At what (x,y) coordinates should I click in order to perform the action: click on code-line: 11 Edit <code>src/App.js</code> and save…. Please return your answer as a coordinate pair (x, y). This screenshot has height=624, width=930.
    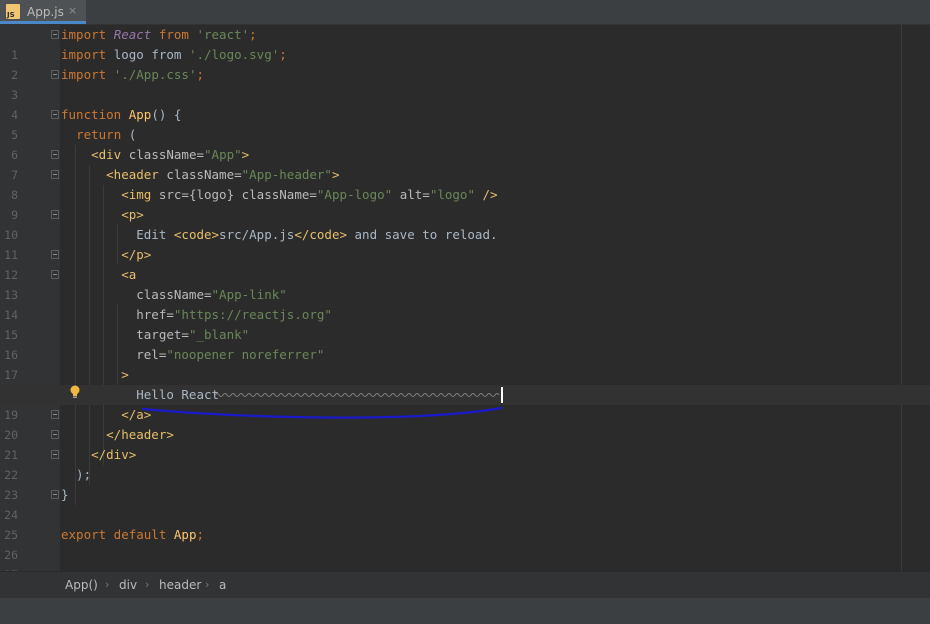
    Looking at the image, I should click on (251, 244).